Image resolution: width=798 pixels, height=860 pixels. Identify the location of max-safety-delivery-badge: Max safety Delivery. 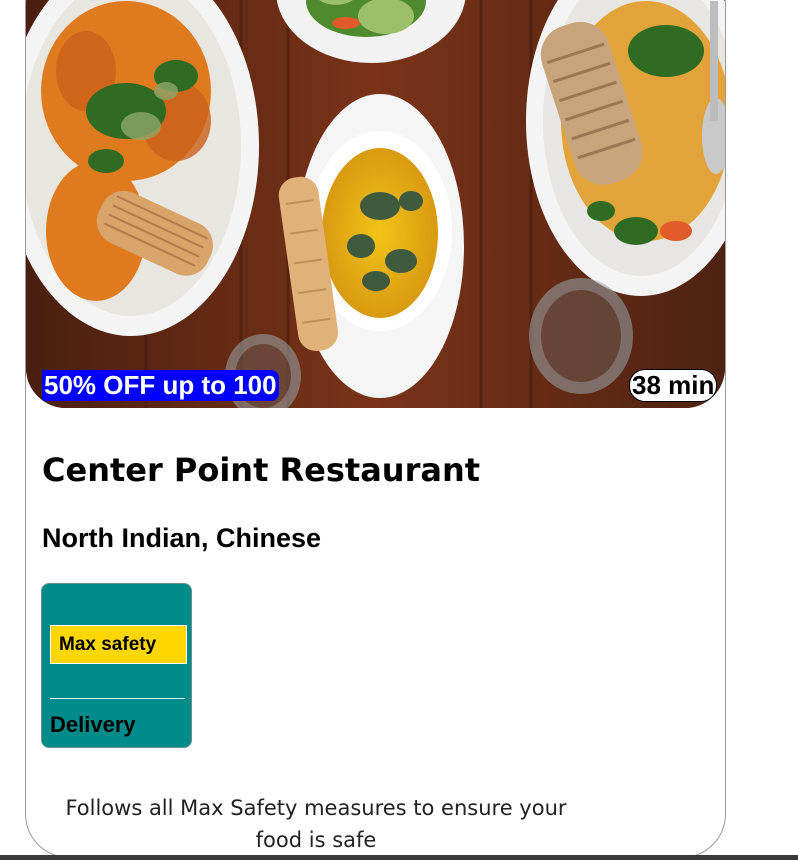
(116, 665).